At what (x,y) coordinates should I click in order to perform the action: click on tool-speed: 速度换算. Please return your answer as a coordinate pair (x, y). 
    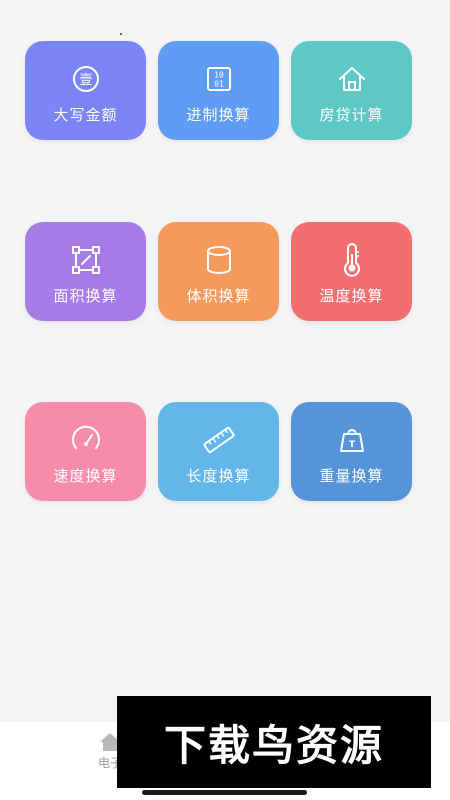
    Looking at the image, I should click on (85, 451).